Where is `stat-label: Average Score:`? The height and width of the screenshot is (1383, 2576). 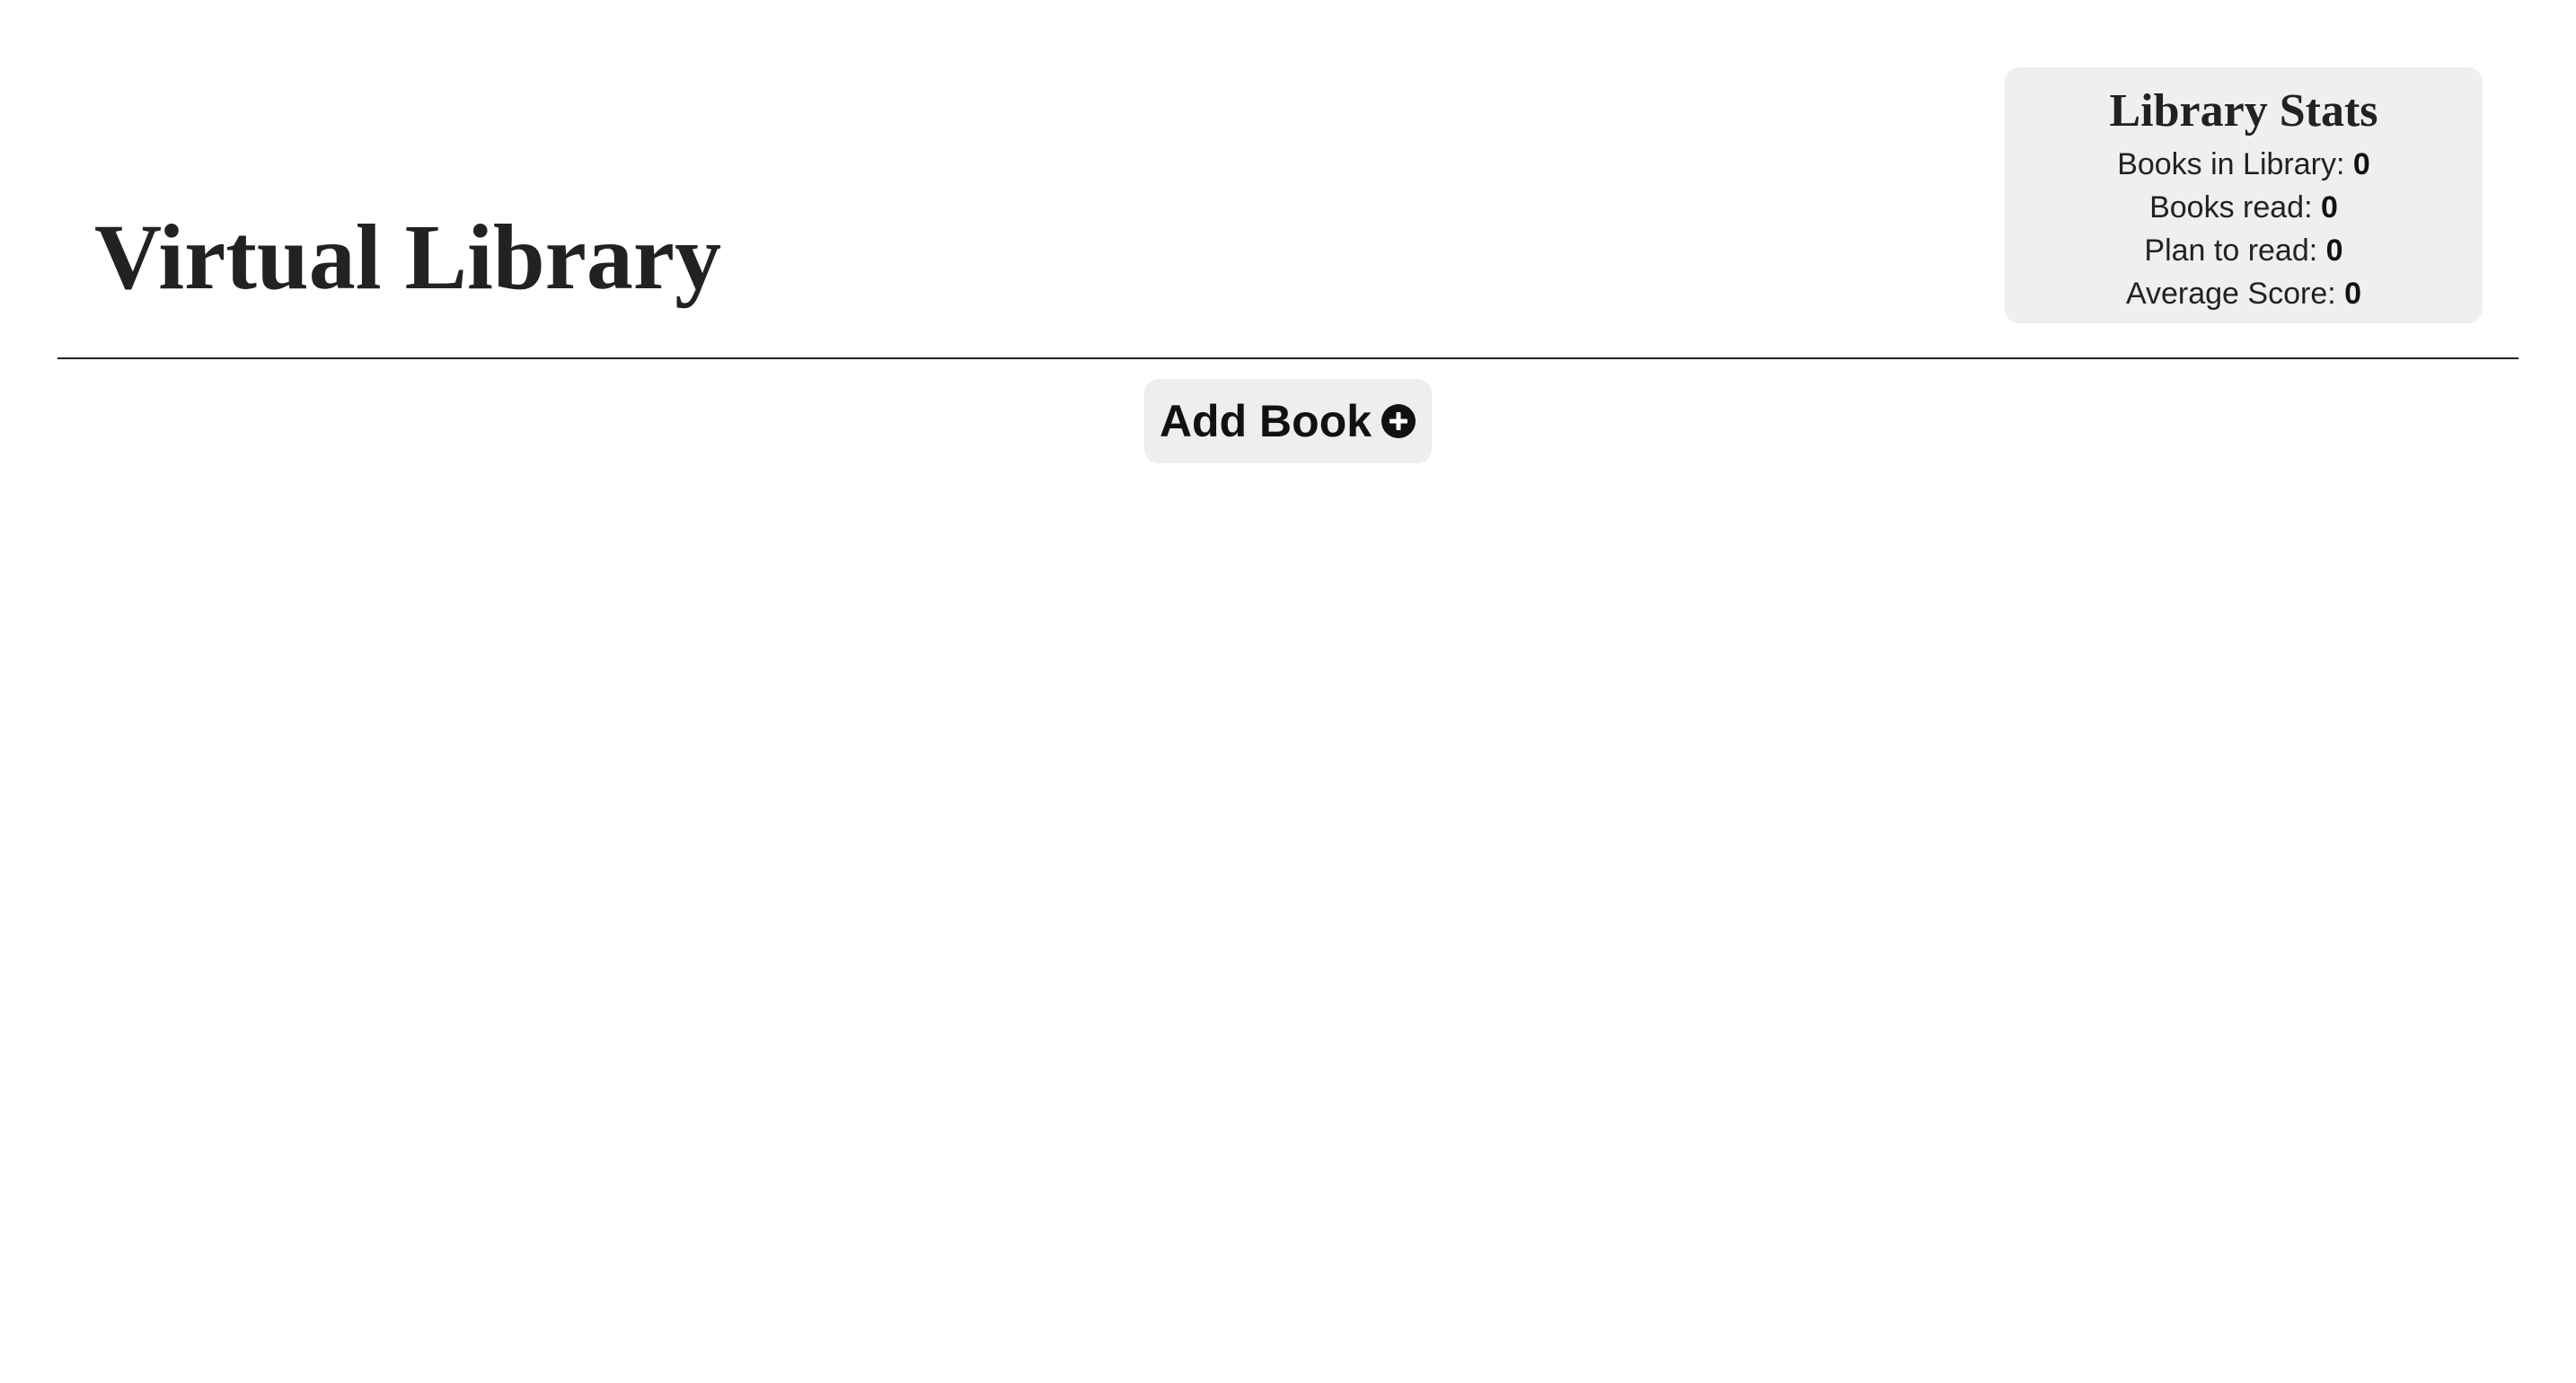 stat-label: Average Score: is located at coordinates (2230, 294).